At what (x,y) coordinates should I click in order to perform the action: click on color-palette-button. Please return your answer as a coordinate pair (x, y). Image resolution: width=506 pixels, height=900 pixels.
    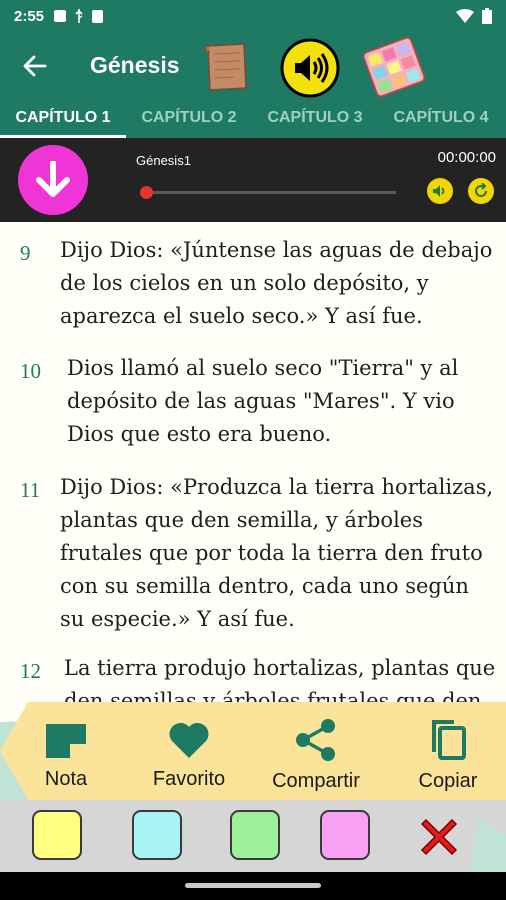
    Looking at the image, I should click on (394, 67).